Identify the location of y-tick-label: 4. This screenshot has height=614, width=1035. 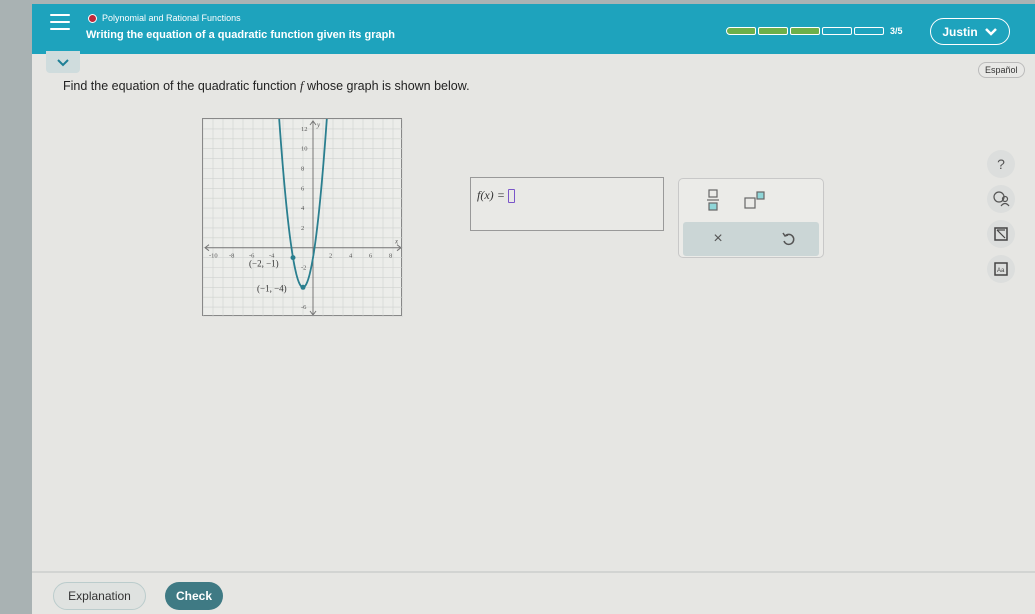
(303, 208).